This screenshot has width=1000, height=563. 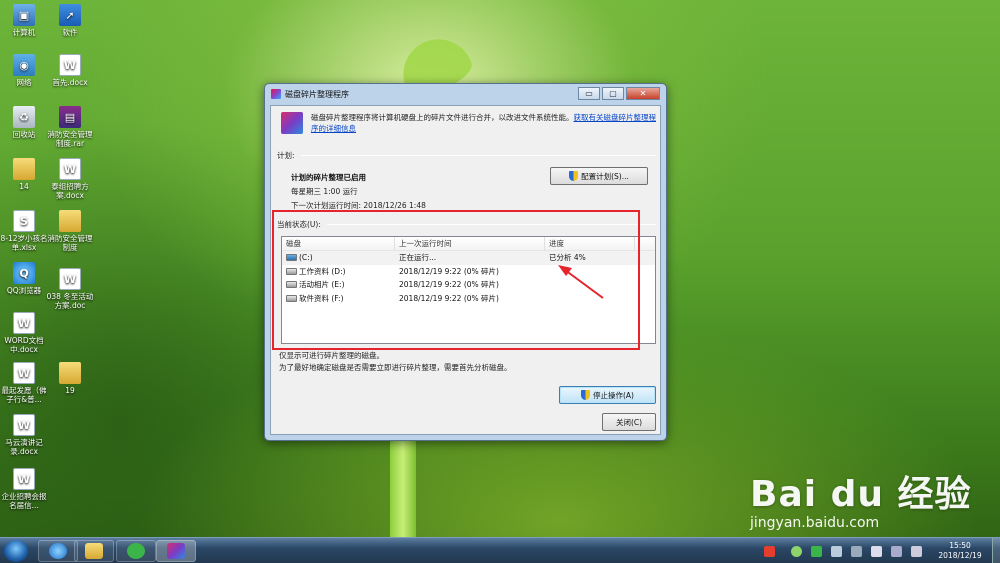 What do you see at coordinates (769, 551) in the screenshot?
I see `sogou-input-icon` at bounding box center [769, 551].